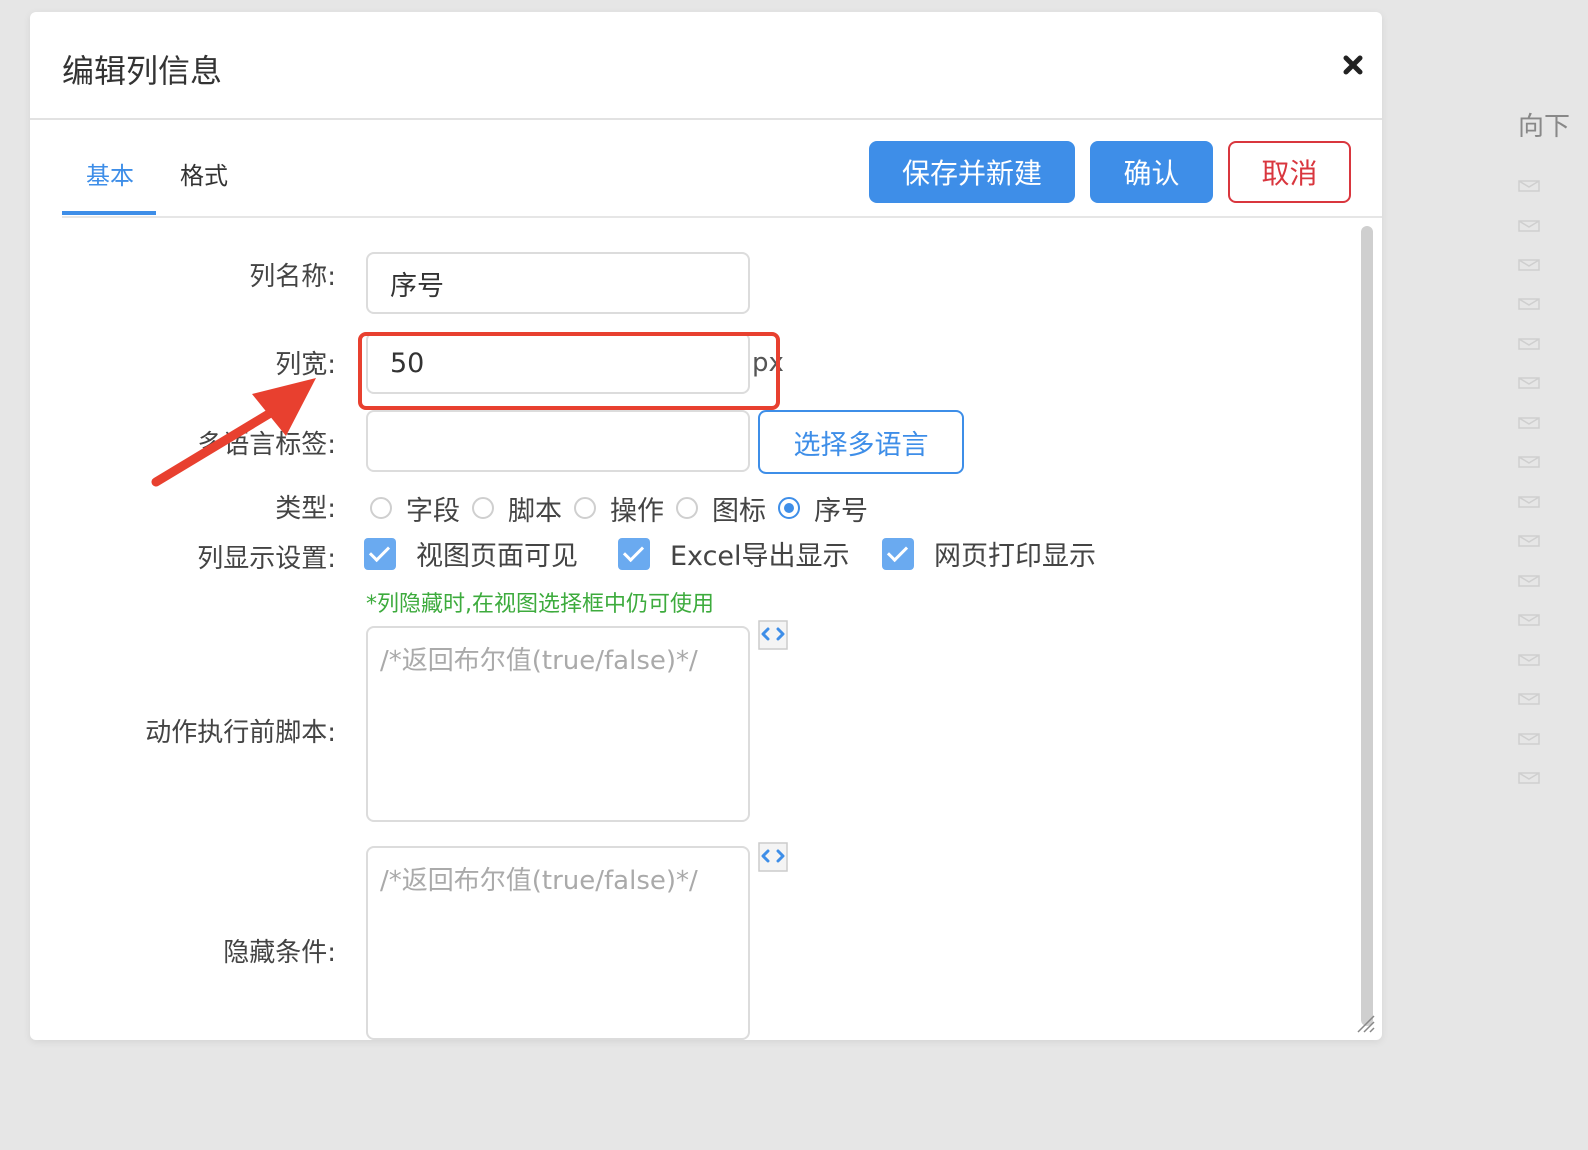 The image size is (1588, 1150). I want to click on checkbox-label: Excel导出显示, so click(760, 556).